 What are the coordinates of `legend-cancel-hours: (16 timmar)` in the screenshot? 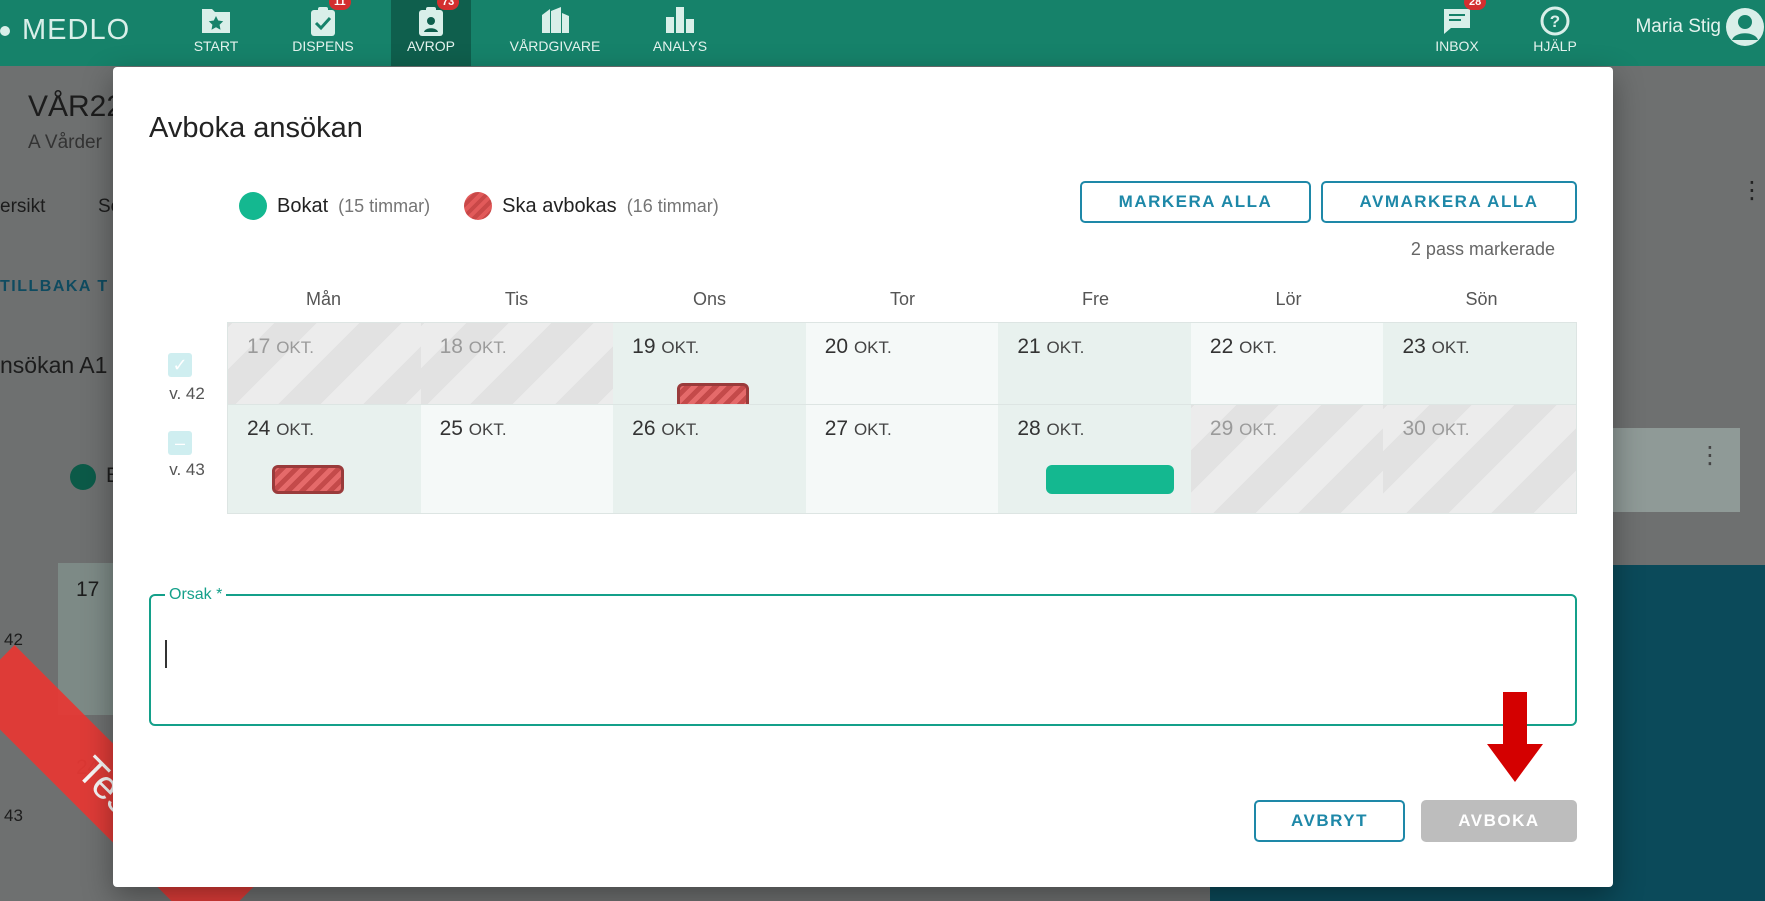 It's located at (672, 205).